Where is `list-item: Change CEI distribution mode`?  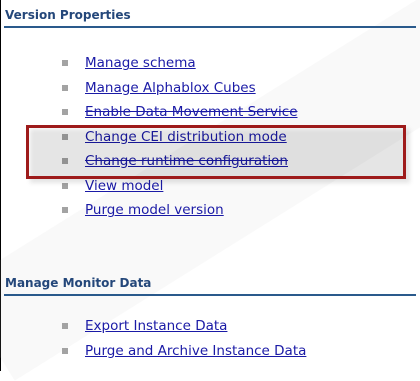 list-item: Change CEI distribution mode is located at coordinates (180, 137).